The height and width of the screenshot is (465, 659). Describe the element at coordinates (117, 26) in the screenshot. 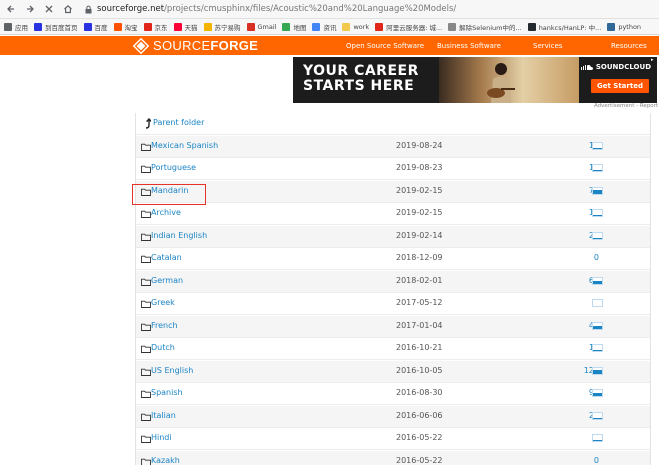

I see `taobao-icon` at that location.